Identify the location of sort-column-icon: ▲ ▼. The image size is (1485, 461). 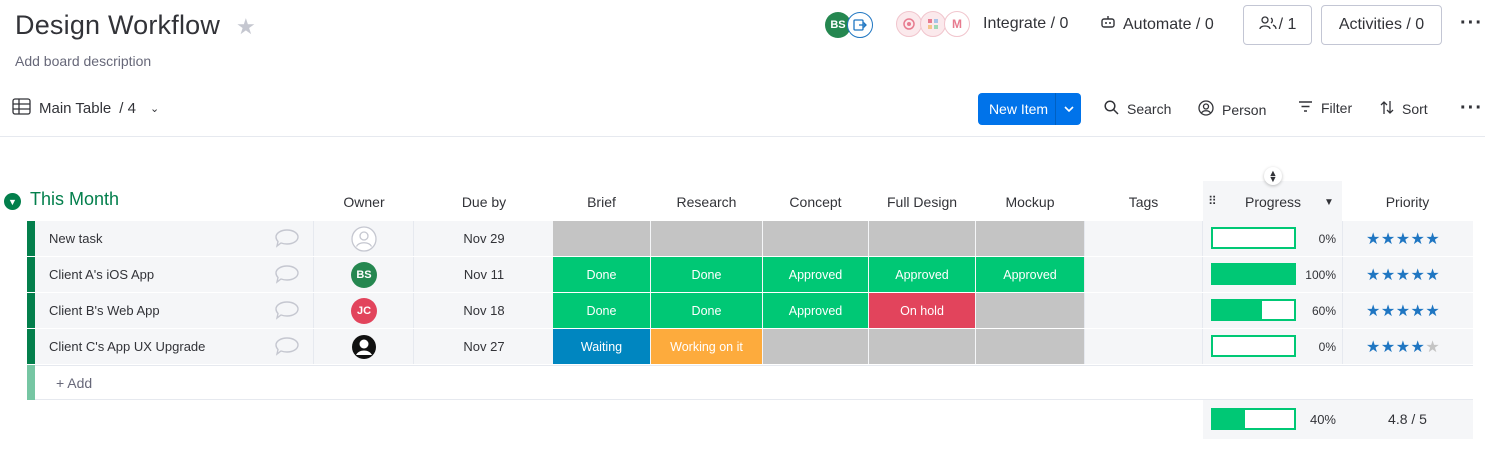
(1273, 176).